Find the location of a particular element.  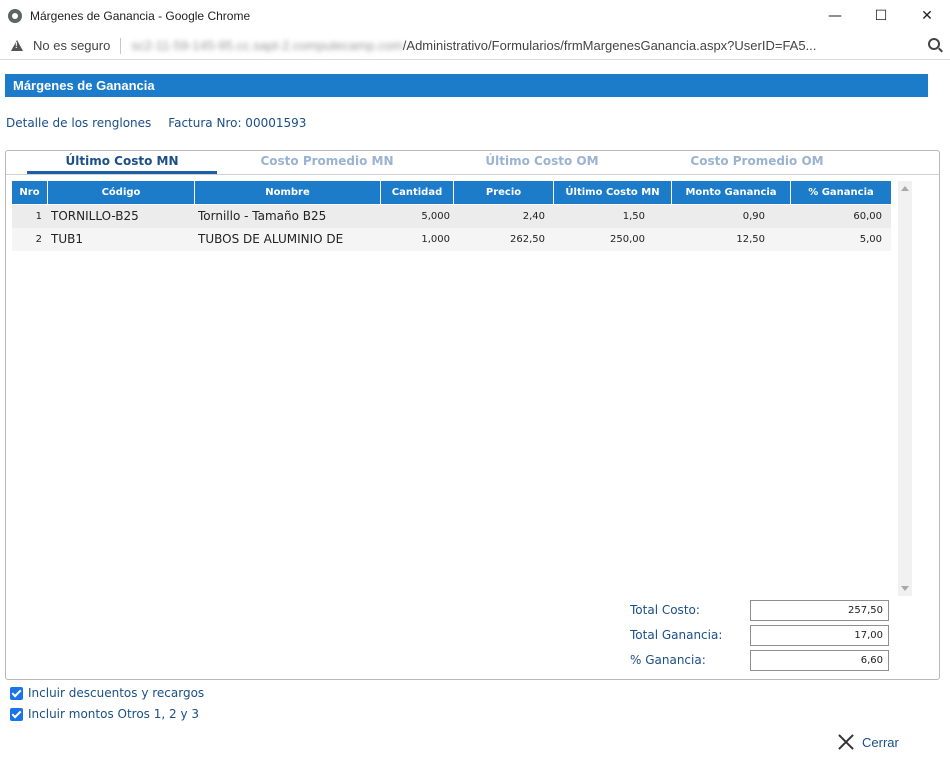

col-cantidad: Cantidad is located at coordinates (417, 192).